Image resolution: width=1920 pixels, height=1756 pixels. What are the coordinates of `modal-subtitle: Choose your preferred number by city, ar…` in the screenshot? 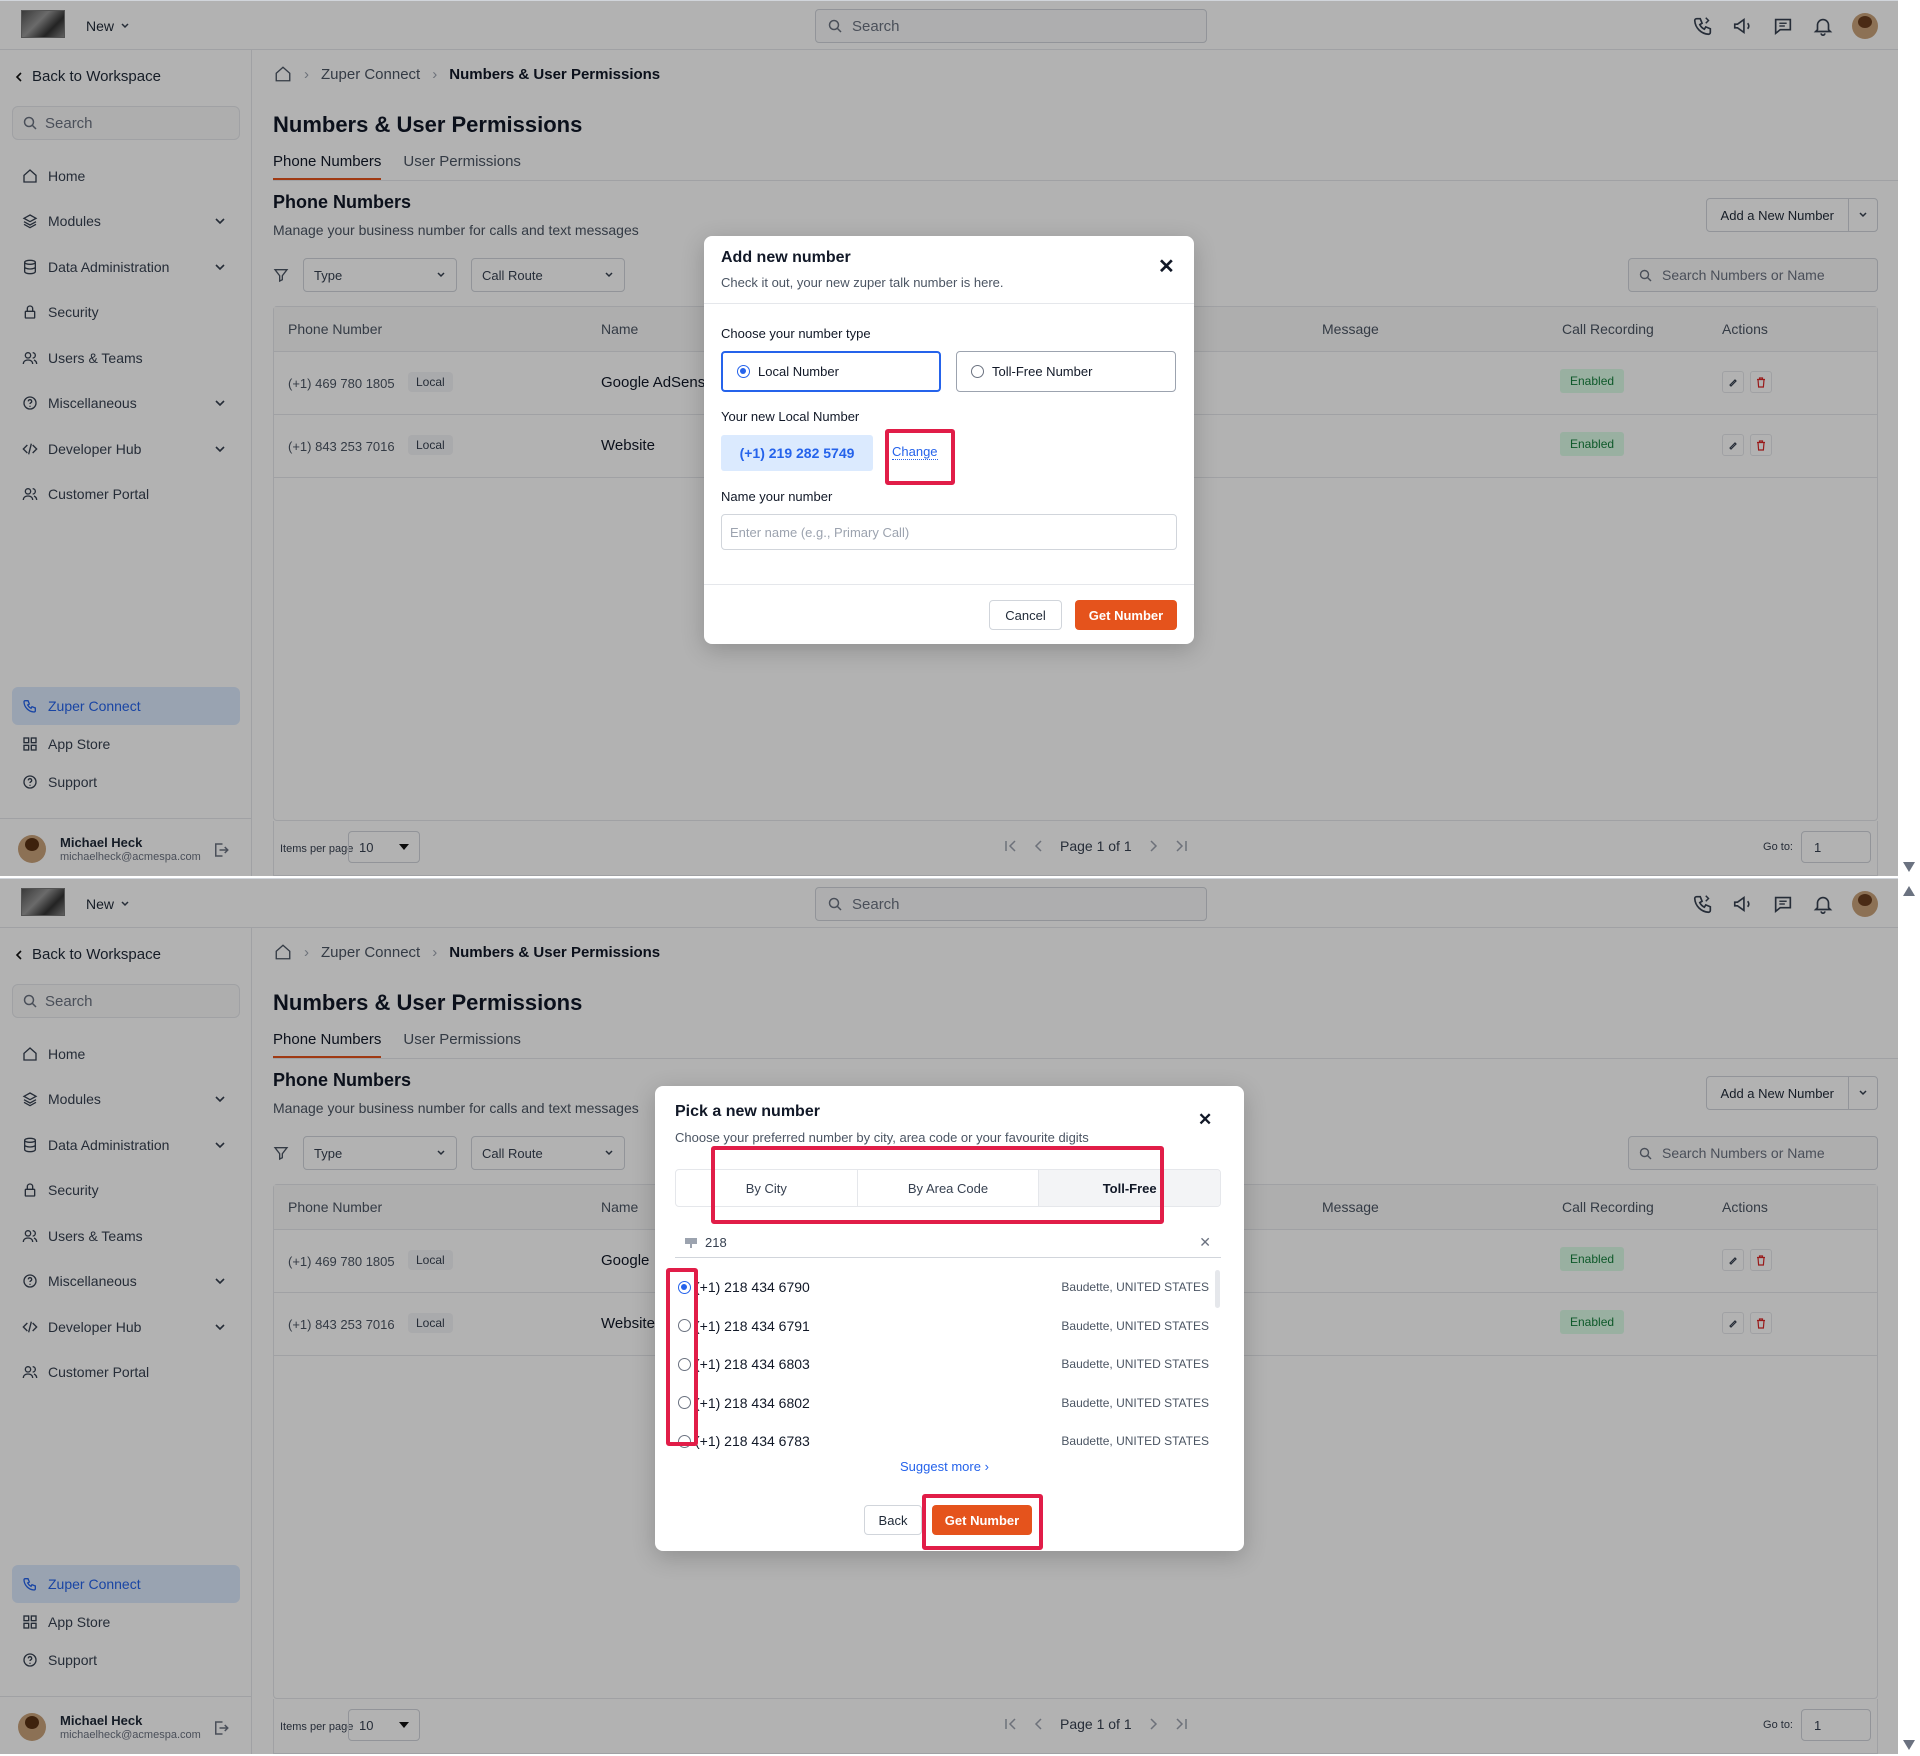 It's located at (882, 1137).